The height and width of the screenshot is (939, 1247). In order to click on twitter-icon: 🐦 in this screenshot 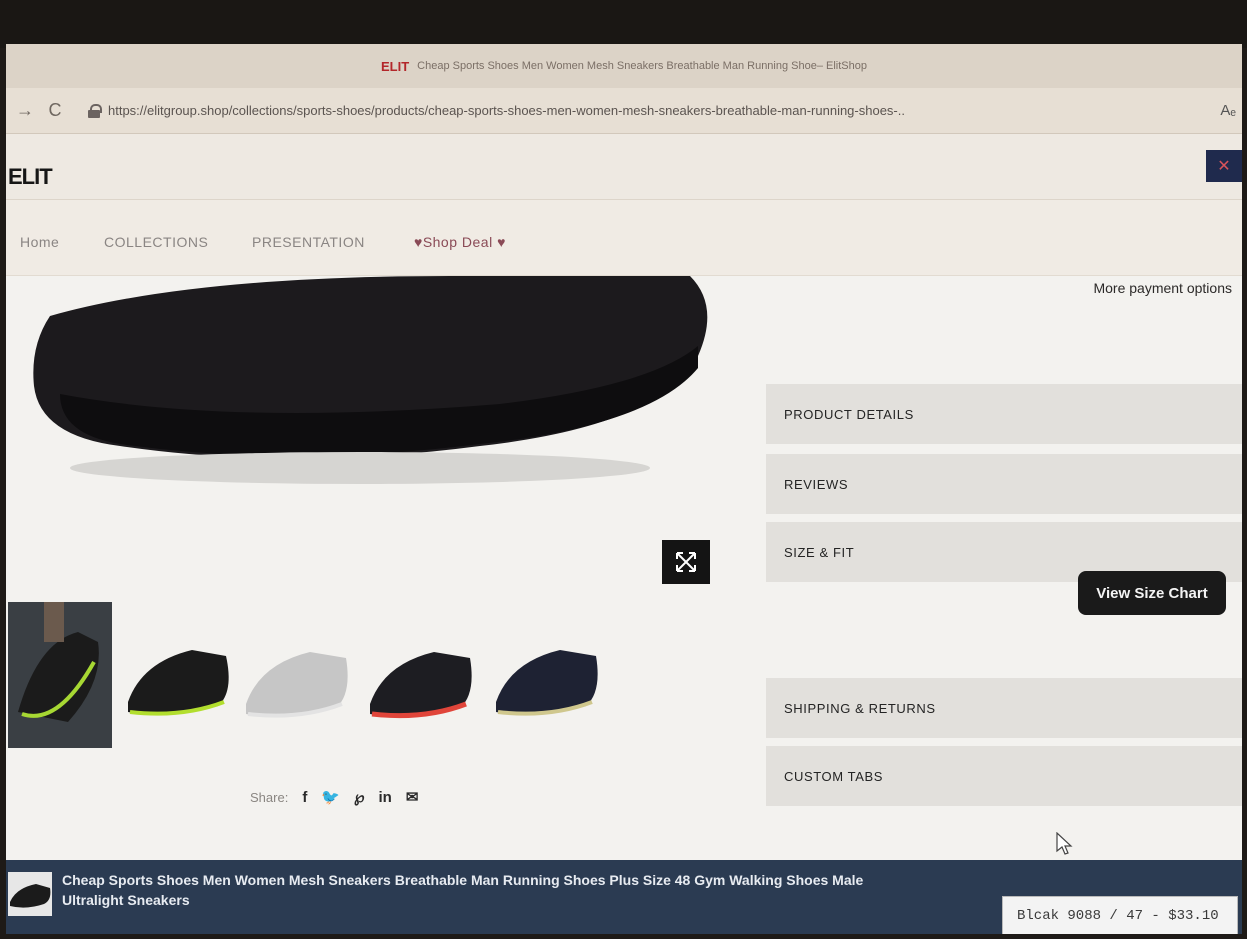, I will do `click(330, 797)`.